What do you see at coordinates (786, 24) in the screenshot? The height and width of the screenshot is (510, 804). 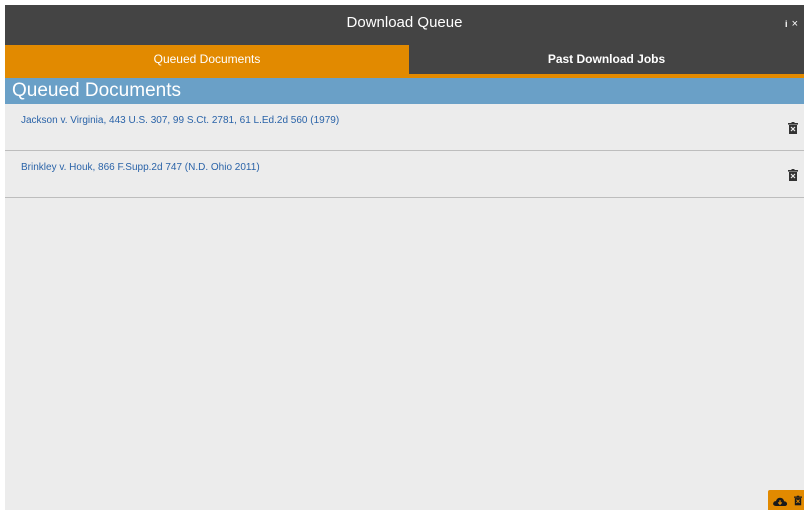 I see `info-icon: i` at bounding box center [786, 24].